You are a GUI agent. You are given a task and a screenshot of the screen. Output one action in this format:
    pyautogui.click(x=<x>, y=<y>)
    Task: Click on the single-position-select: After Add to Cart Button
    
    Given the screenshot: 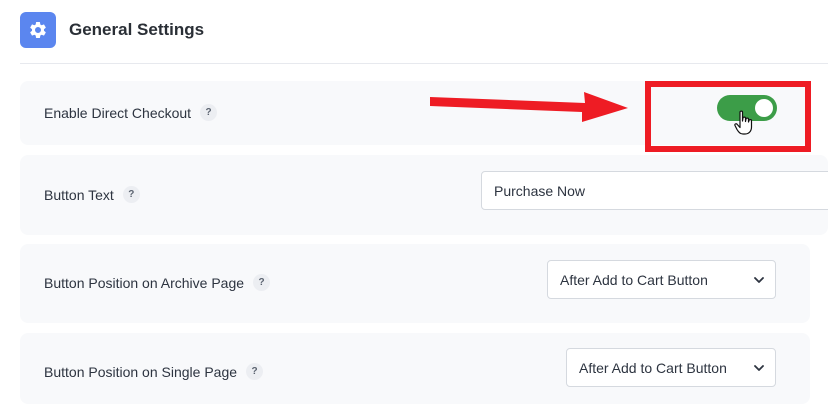 What is the action you would take?
    pyautogui.click(x=671, y=367)
    